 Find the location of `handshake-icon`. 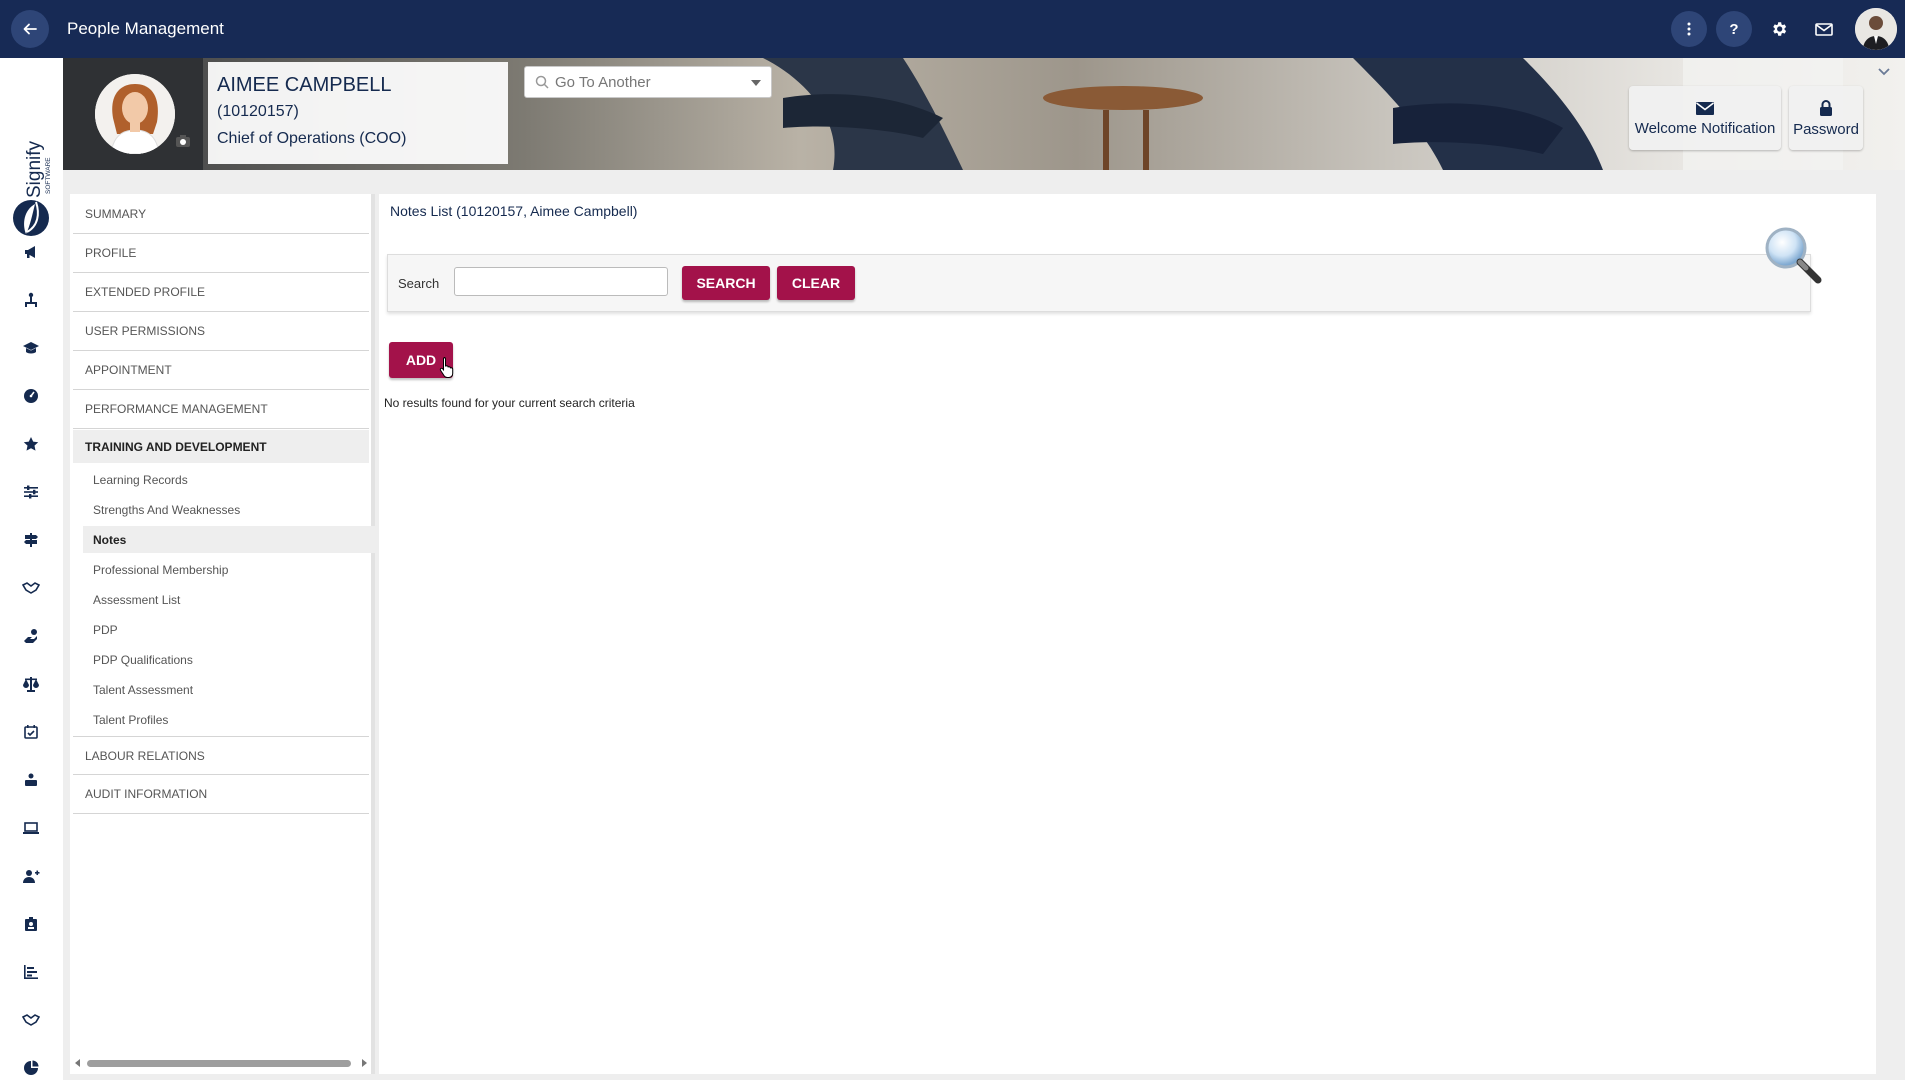

handshake-icon is located at coordinates (31, 588).